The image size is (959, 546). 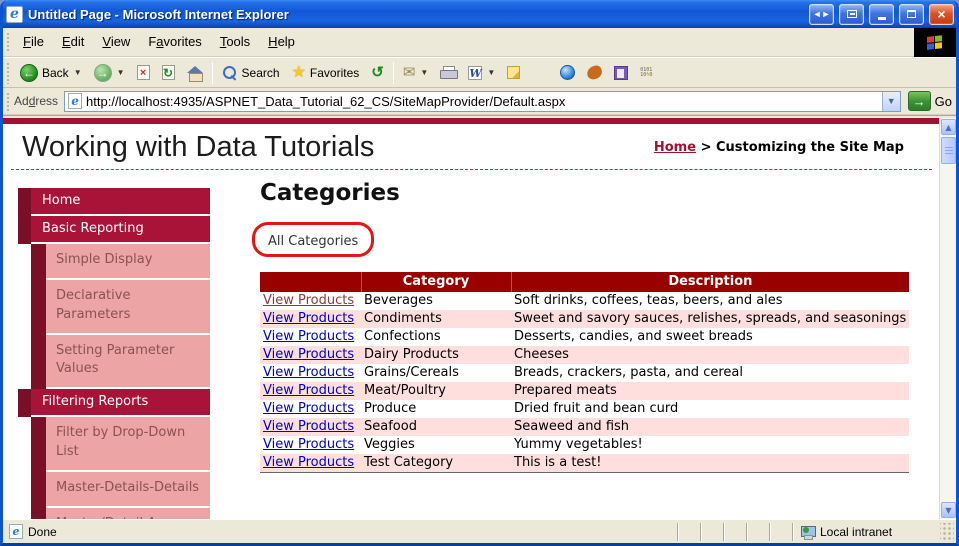 What do you see at coordinates (120, 307) in the screenshot?
I see `sidebar-item-declarative-parameters: Declarative Parameters` at bounding box center [120, 307].